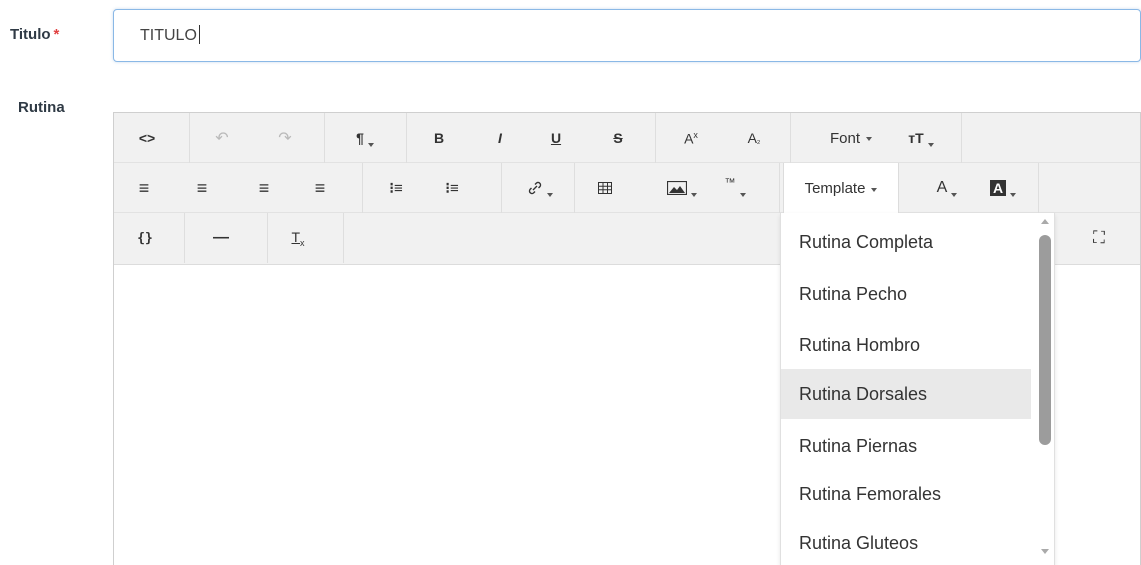 The height and width of the screenshot is (565, 1141). I want to click on dropdown-scrollbar, so click(1044, 389).